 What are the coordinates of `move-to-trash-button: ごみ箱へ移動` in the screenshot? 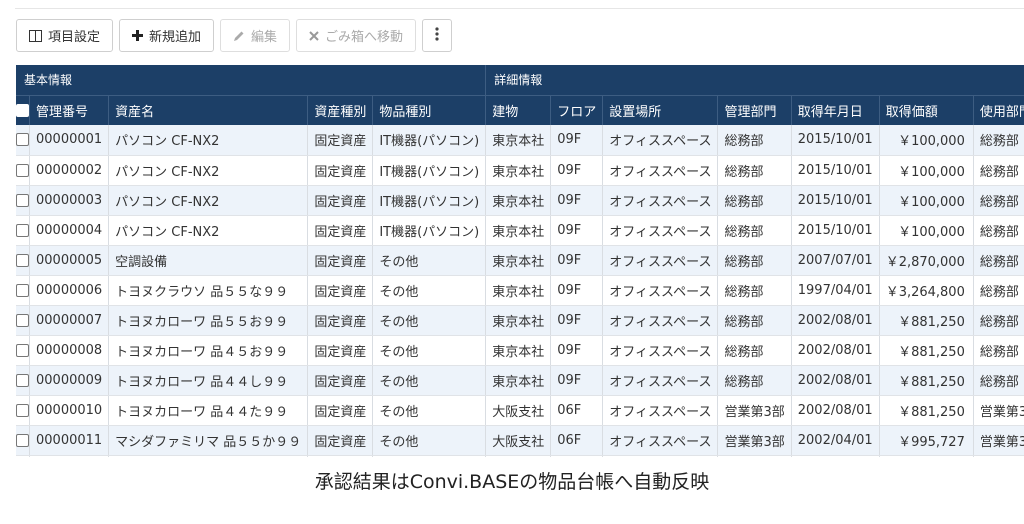 It's located at (356, 35).